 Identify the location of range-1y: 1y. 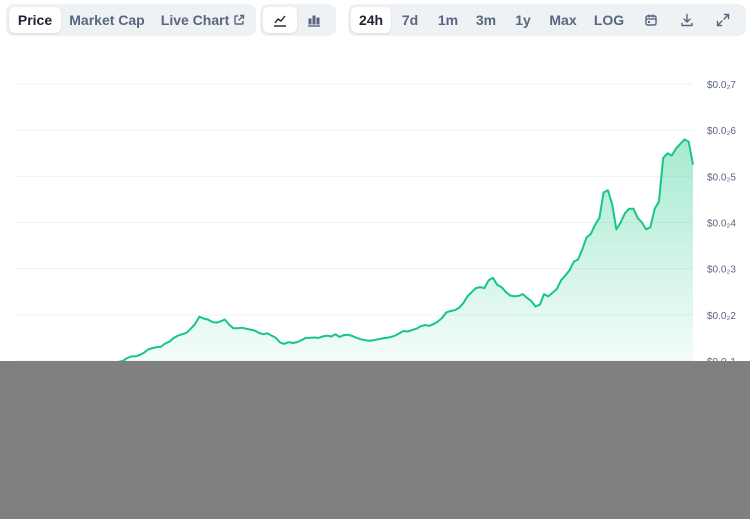
(523, 20).